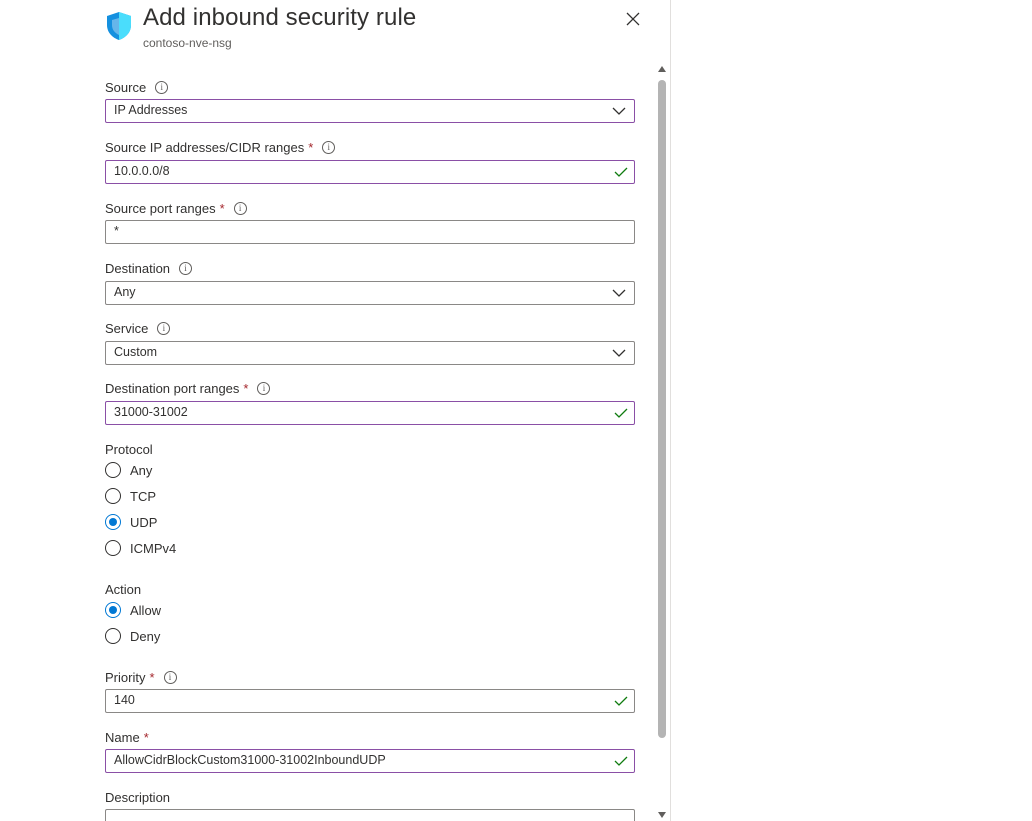  I want to click on dest-ports-value: 31000-31002, so click(151, 412).